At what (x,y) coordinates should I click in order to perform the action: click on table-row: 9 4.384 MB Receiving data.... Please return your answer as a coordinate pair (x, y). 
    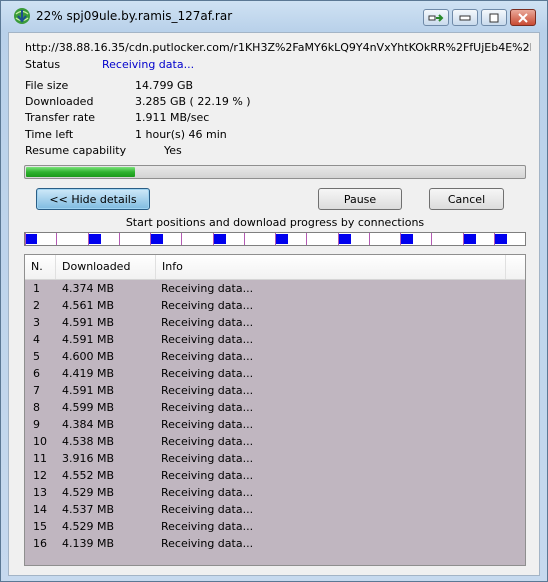
    Looking at the image, I should click on (275, 424).